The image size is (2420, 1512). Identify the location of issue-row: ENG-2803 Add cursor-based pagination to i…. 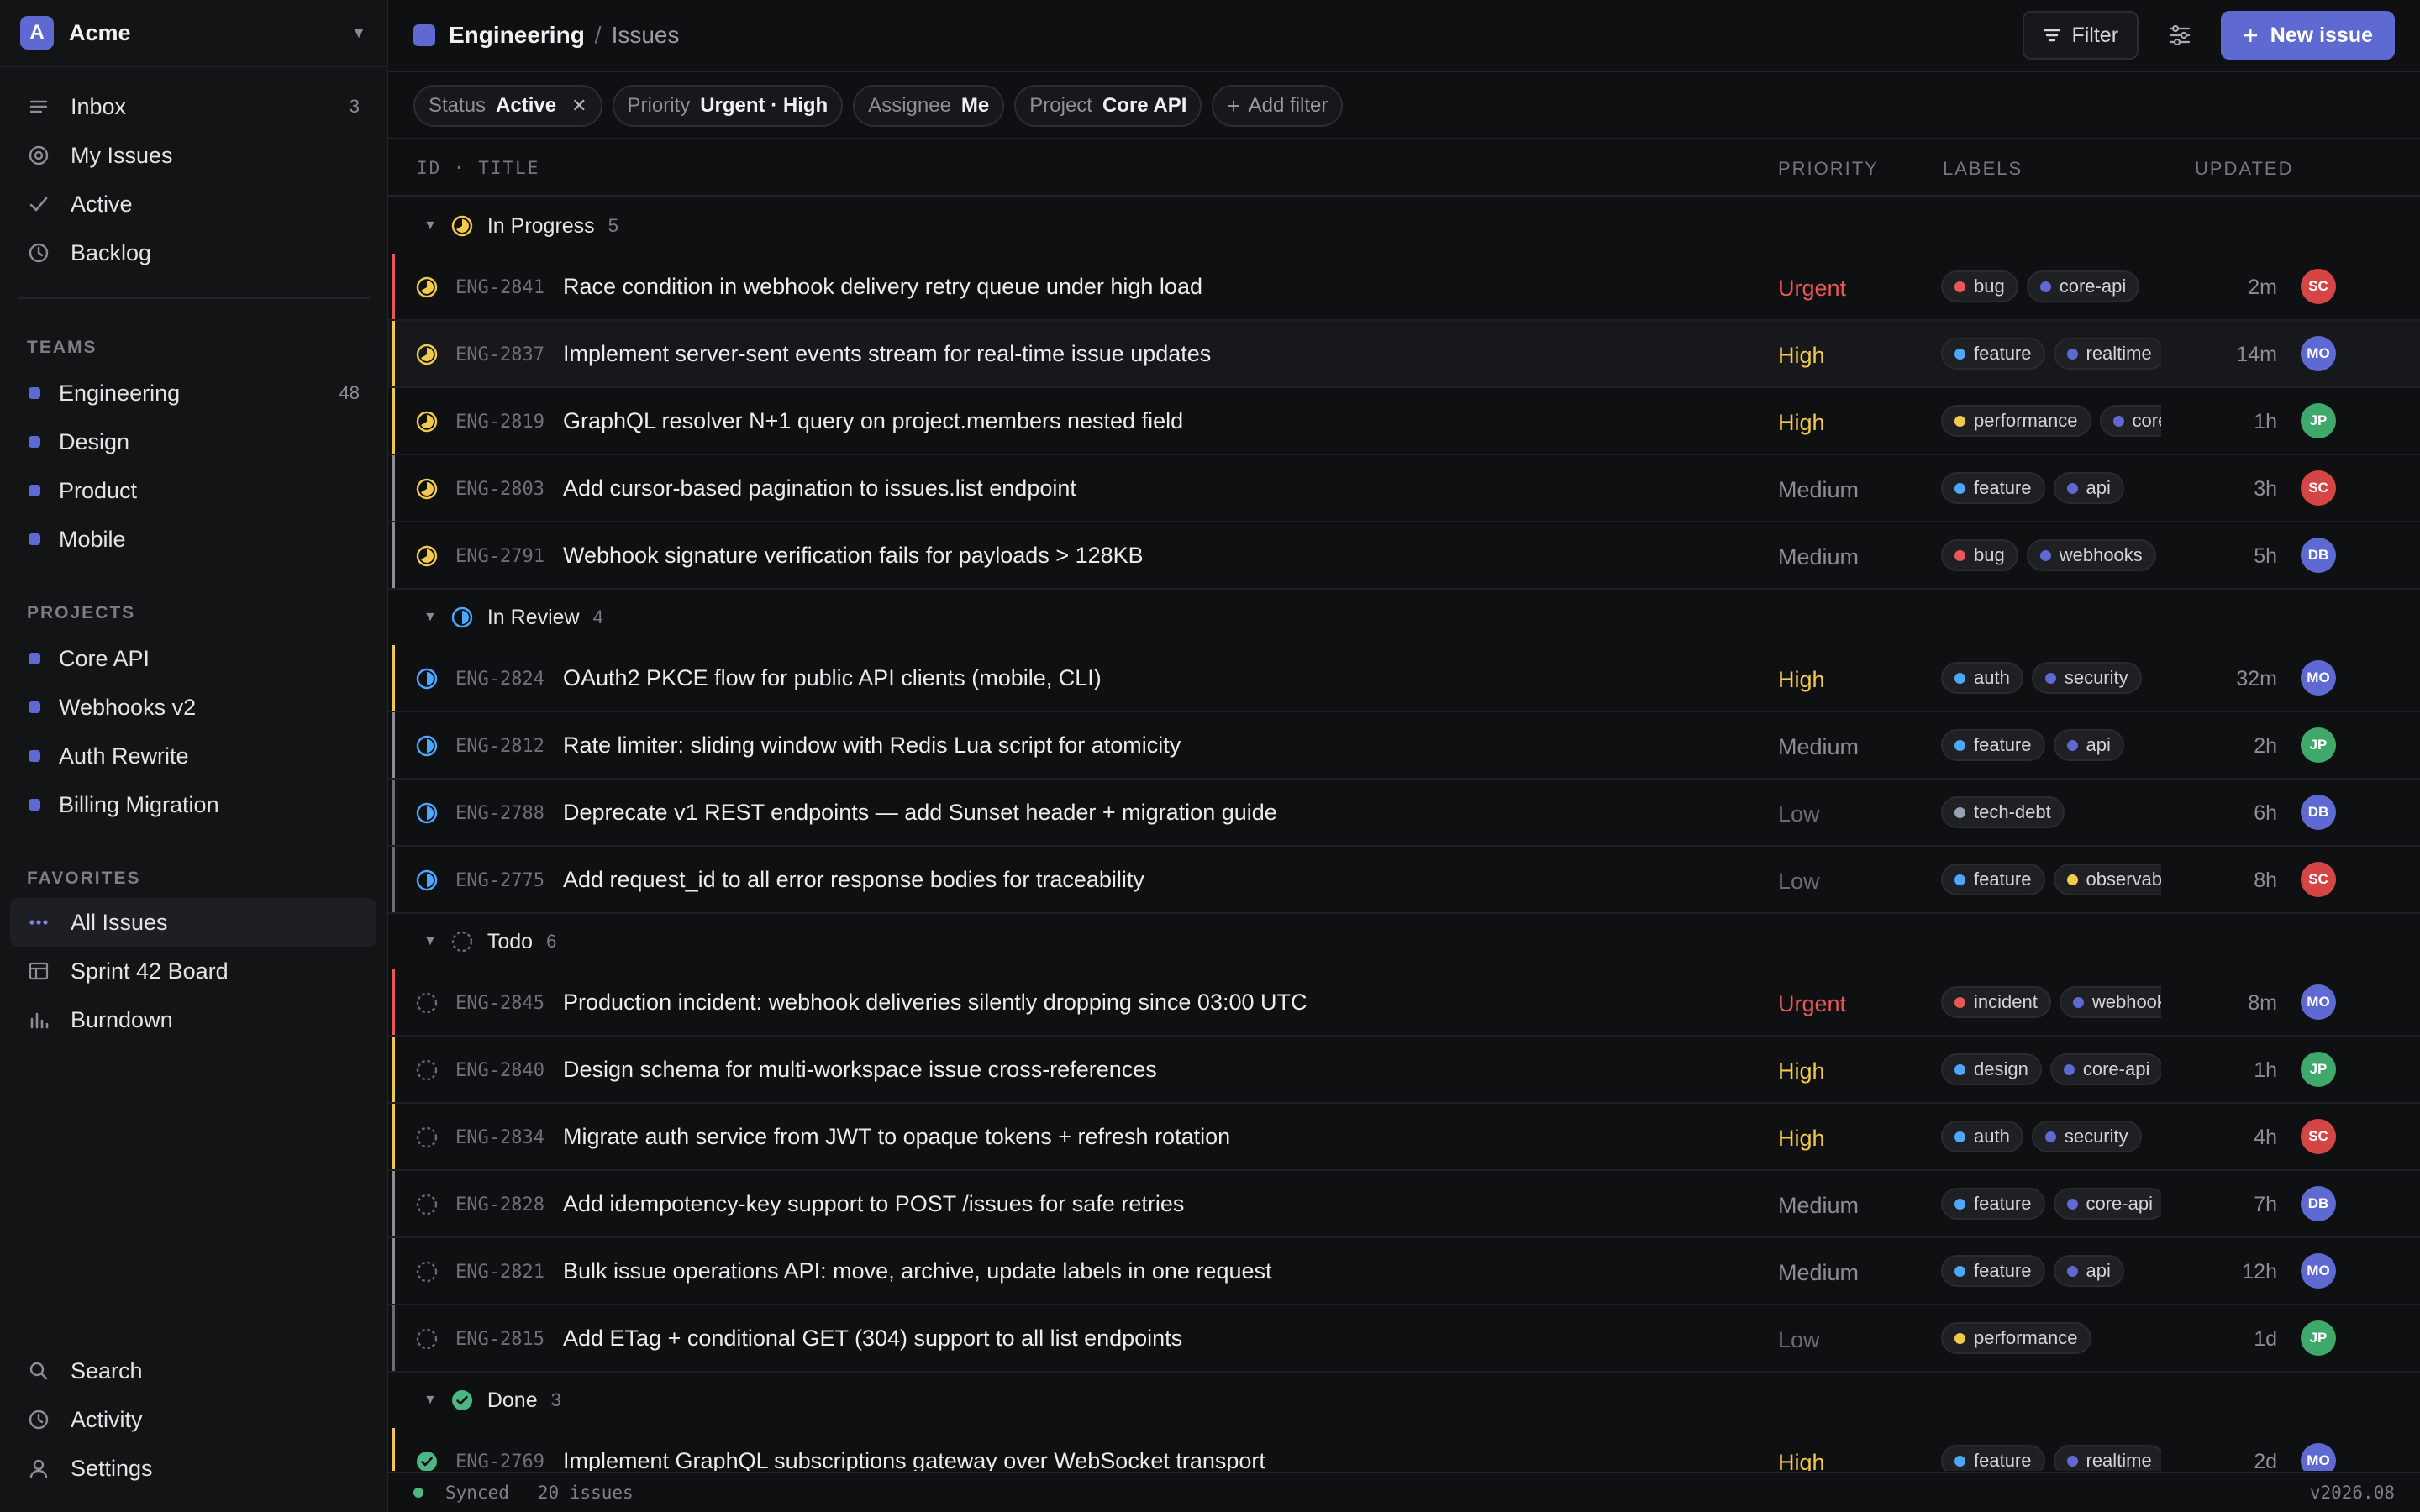
(1404, 488).